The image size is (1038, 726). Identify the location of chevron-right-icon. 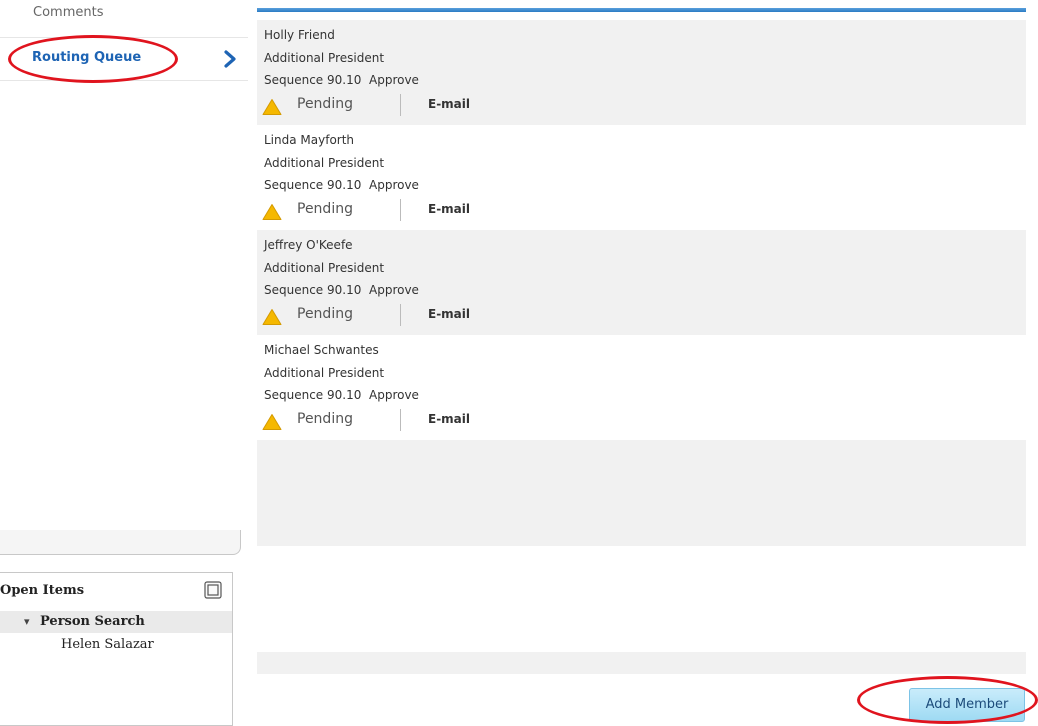
(230, 59).